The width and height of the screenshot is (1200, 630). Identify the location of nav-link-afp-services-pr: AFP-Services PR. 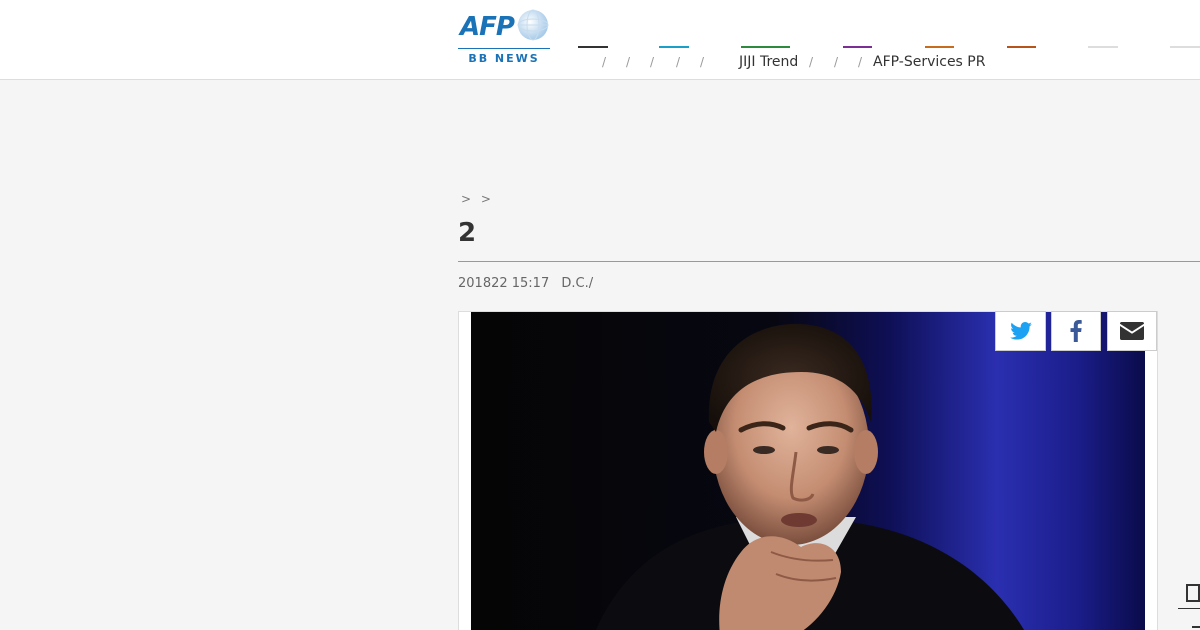
(929, 62).